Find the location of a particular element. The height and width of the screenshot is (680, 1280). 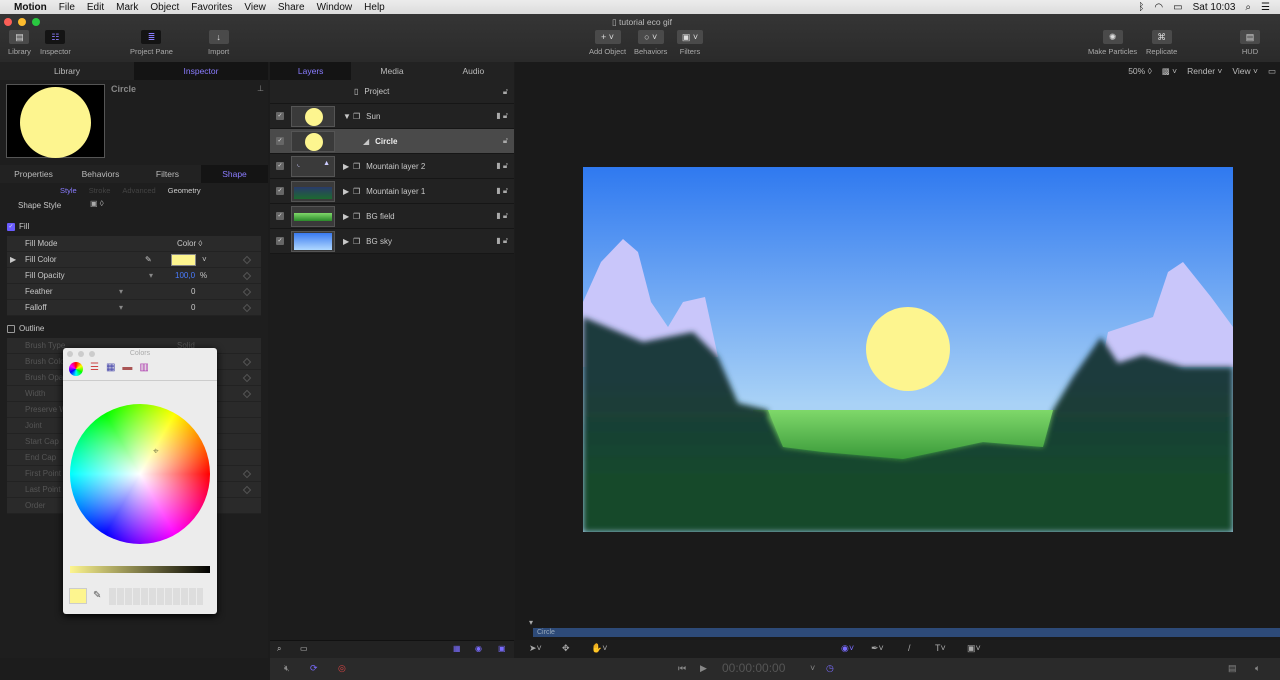

pan-tool-icon: ✋˅ is located at coordinates (599, 648).